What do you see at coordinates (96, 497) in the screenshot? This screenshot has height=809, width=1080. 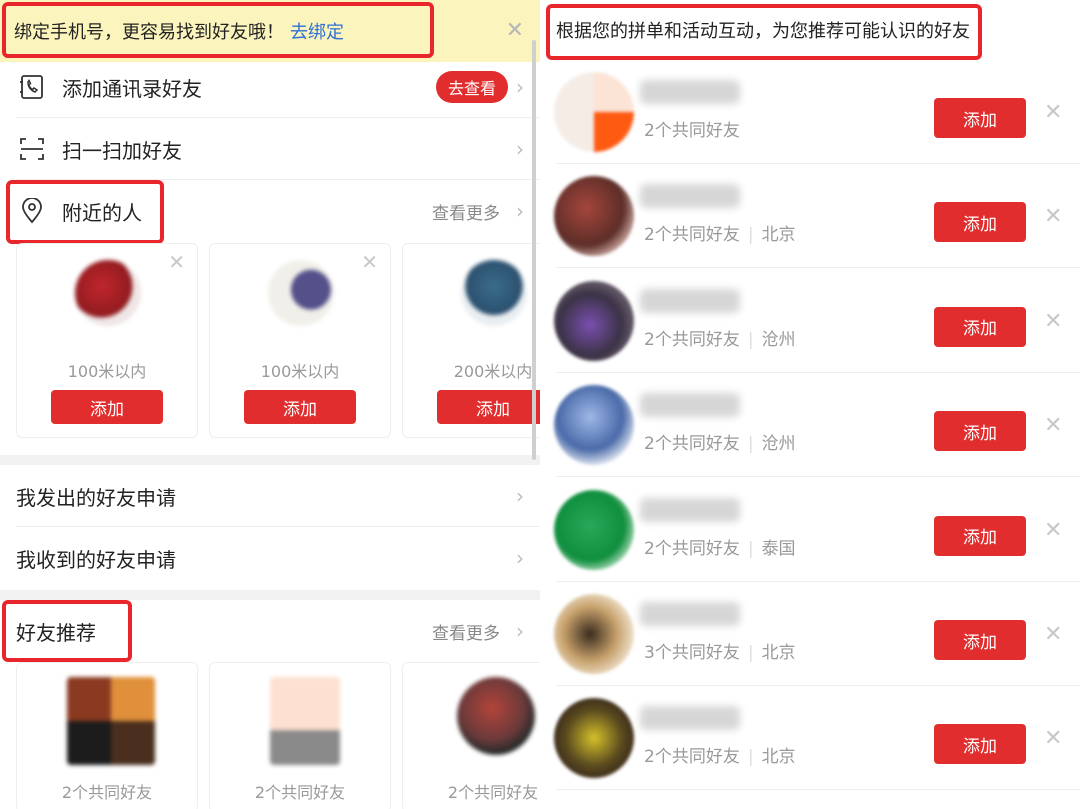 I see `sent-requests-label: 我发出的好友申请` at bounding box center [96, 497].